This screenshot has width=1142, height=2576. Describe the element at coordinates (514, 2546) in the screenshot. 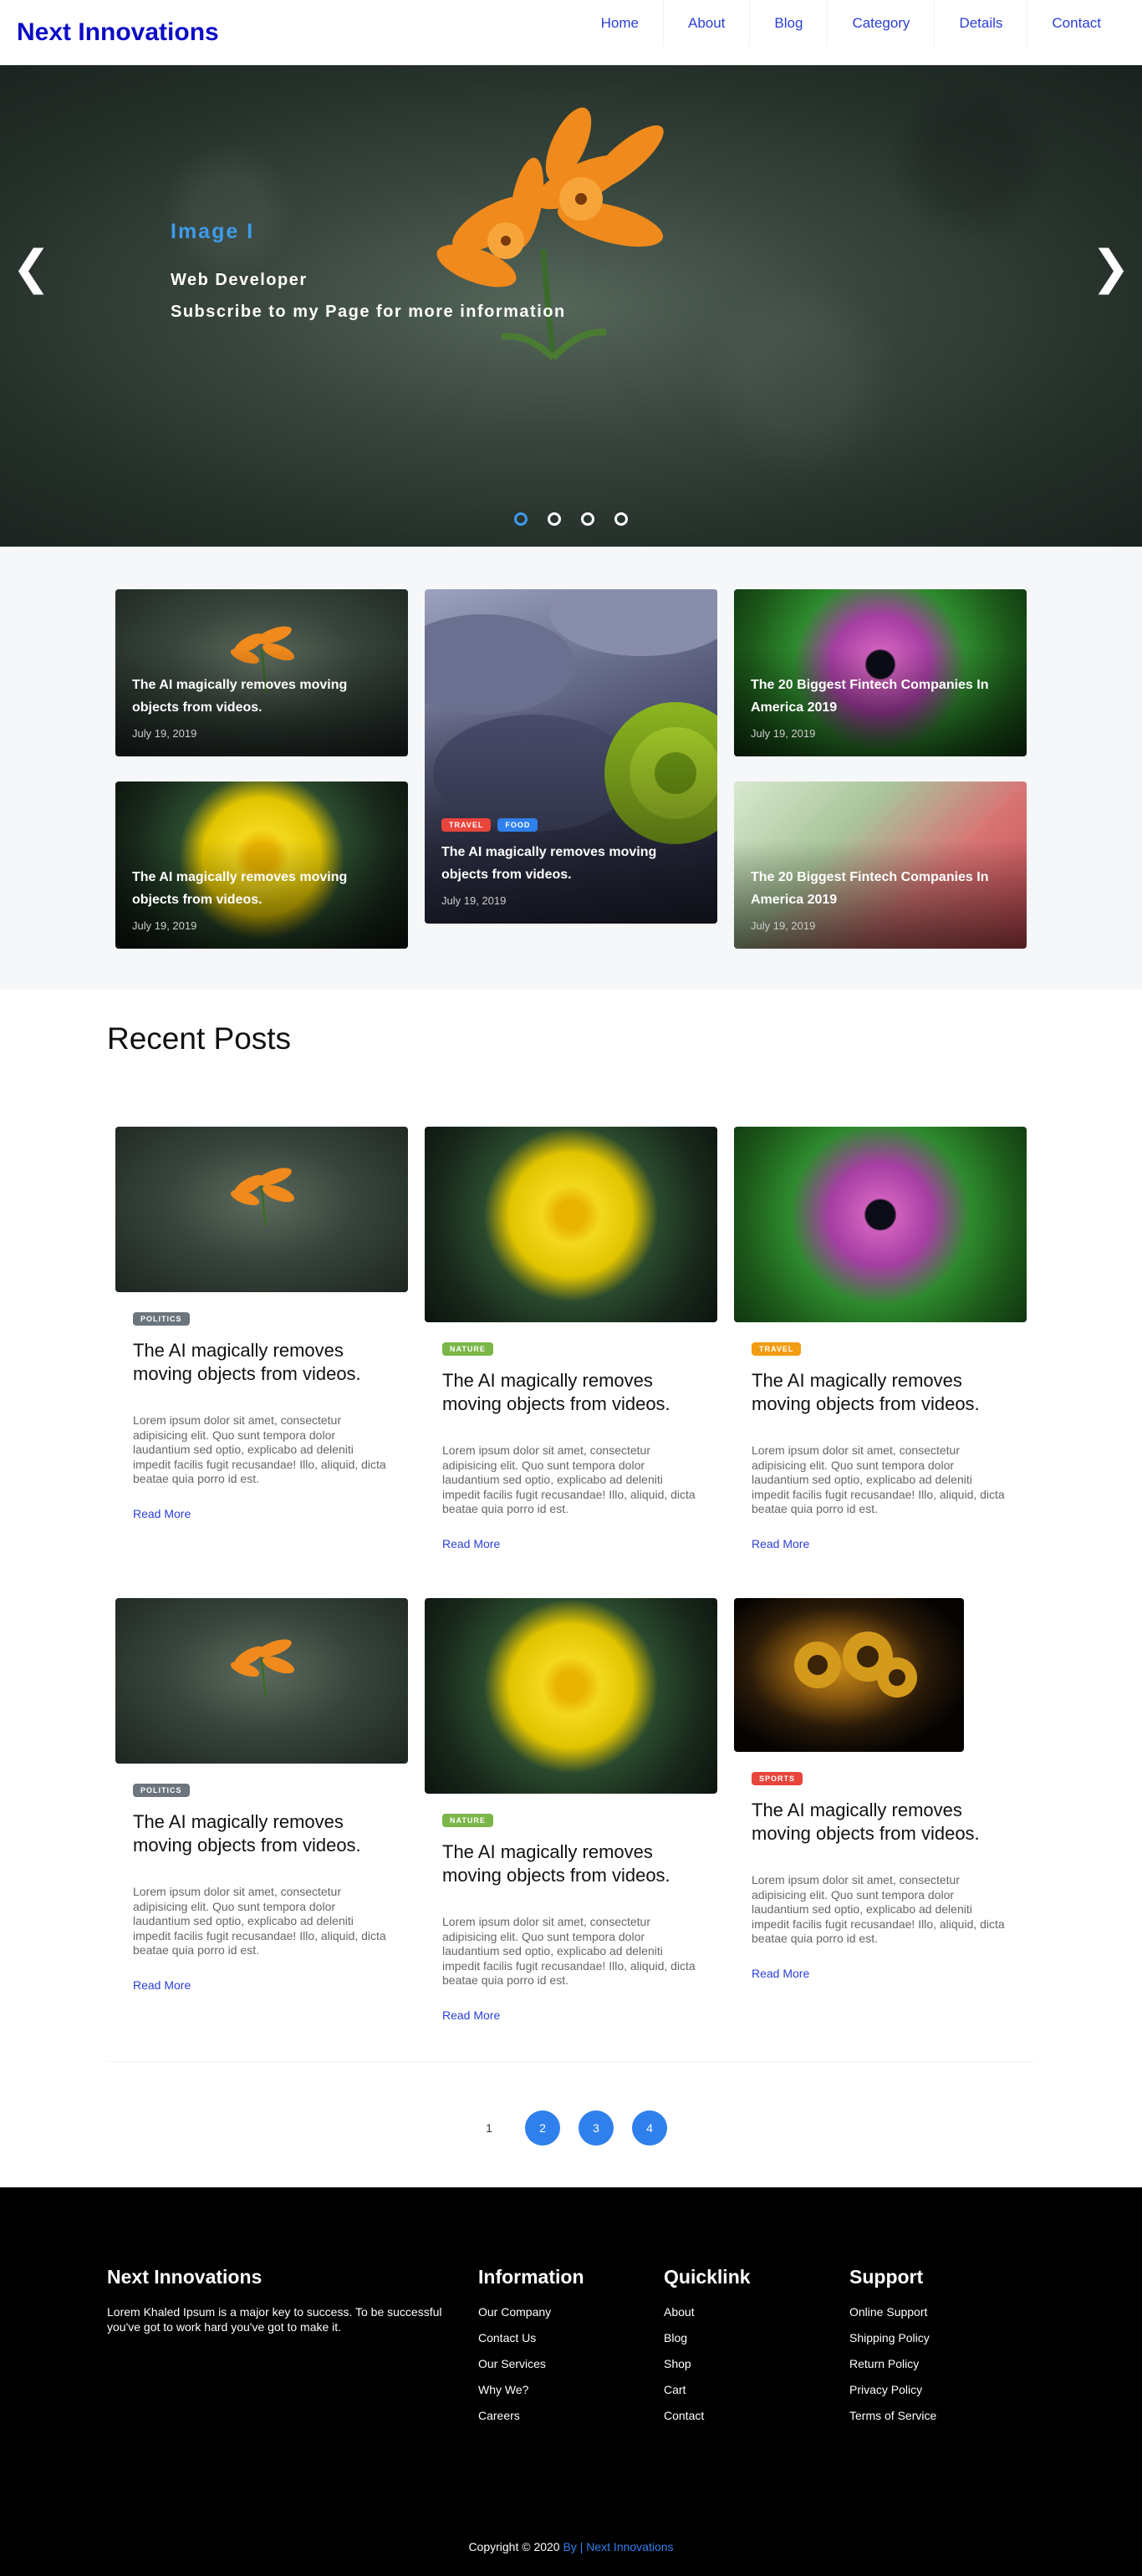

I see `copyright-text: Copyright © 2020` at that location.